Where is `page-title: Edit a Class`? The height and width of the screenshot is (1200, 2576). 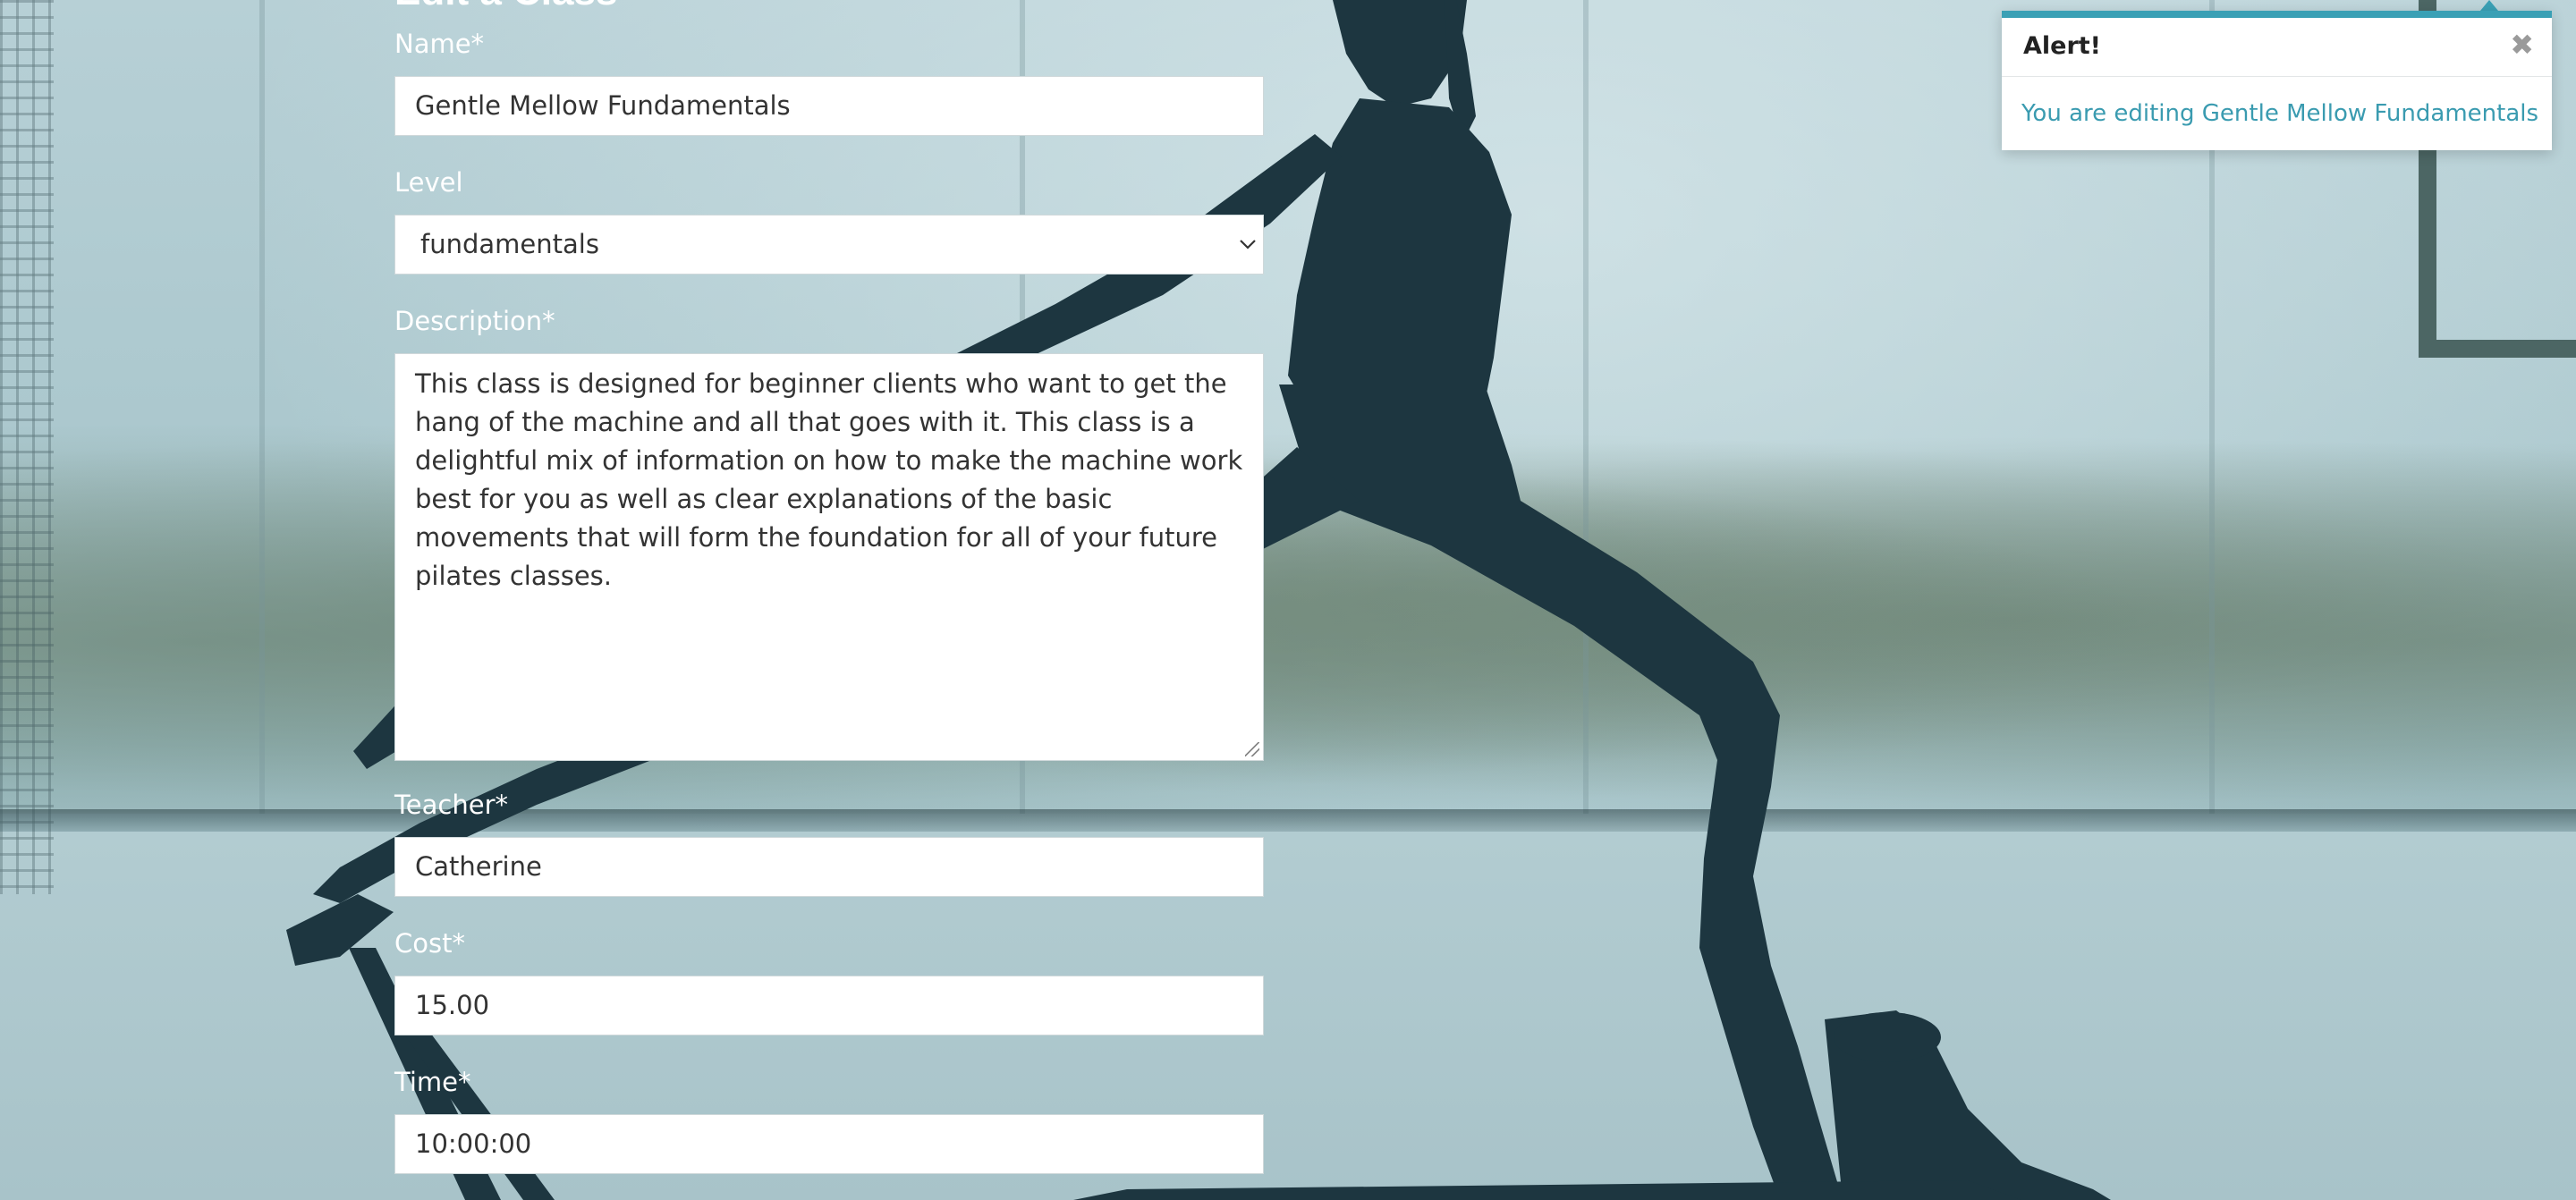 page-title: Edit a Class is located at coordinates (505, 7).